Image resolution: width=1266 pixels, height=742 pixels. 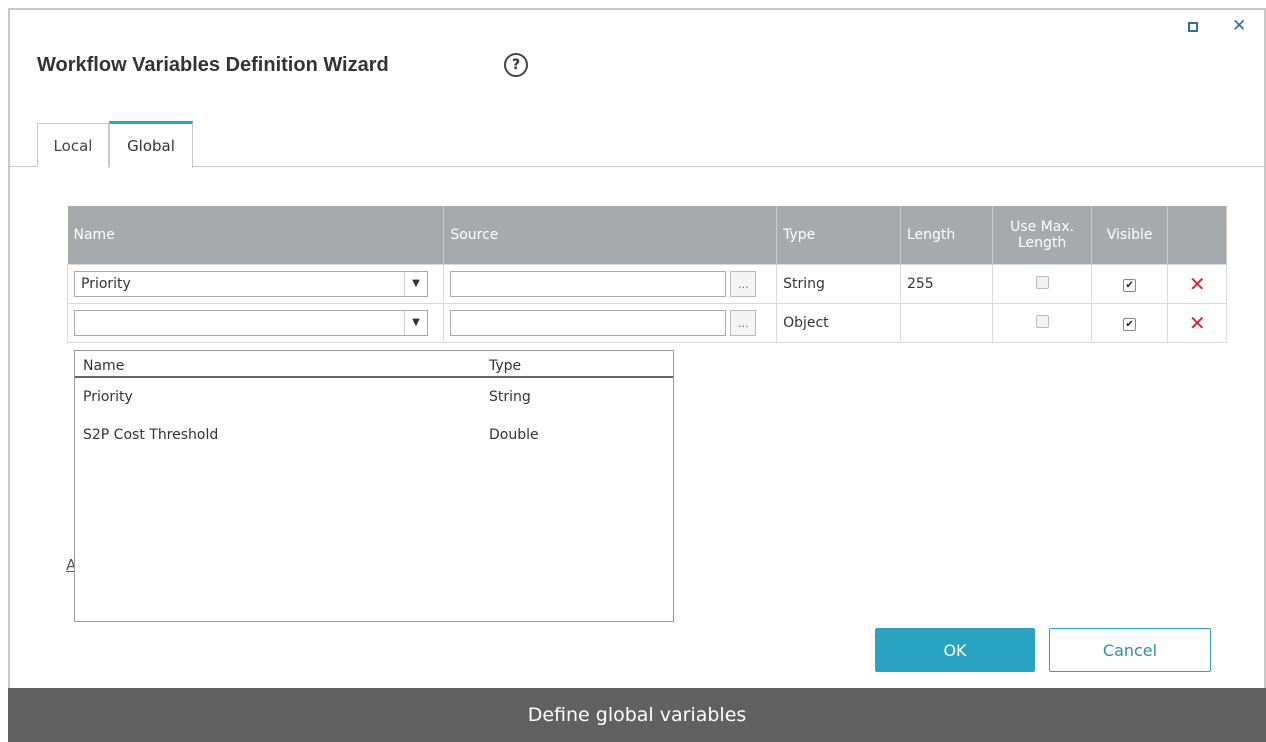 I want to click on column-header-actions, so click(x=1197, y=235).